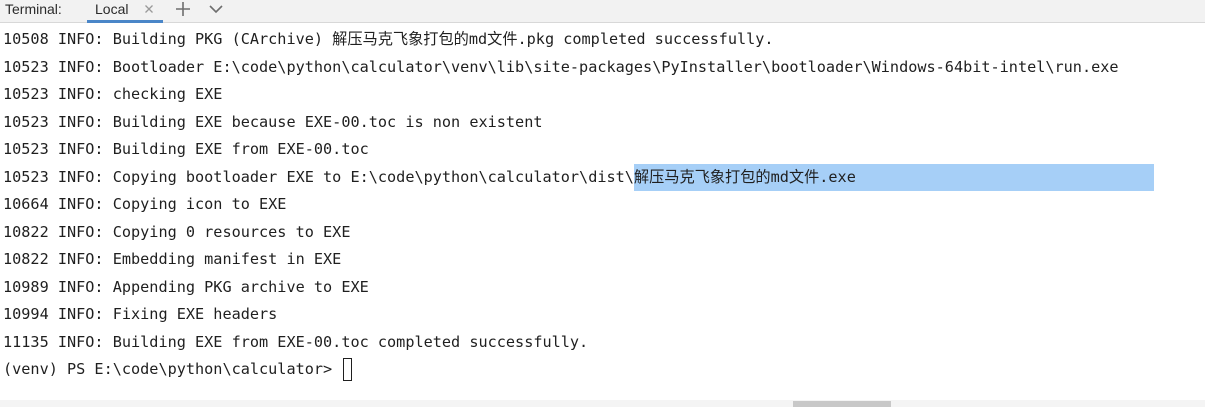 This screenshot has width=1205, height=407. I want to click on terminal-line: 10989 INFO: Appending PKG archive to EXE, so click(186, 286).